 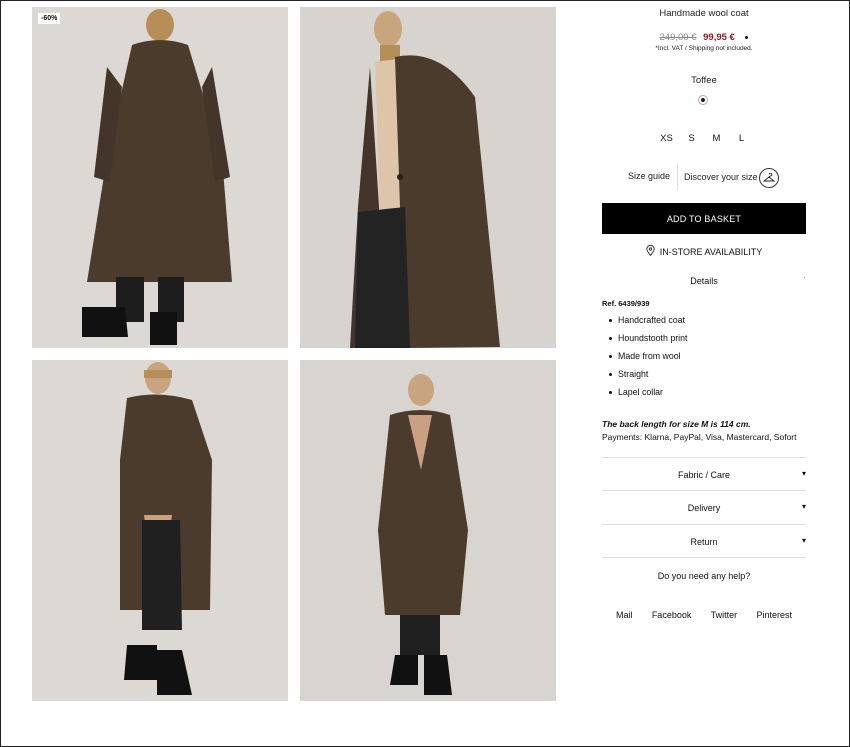 I want to click on price-row: 249,00 € 99,95 €, so click(x=704, y=37).